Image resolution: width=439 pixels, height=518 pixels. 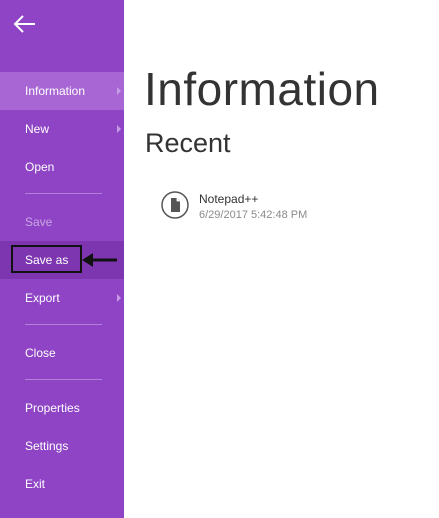 What do you see at coordinates (62, 484) in the screenshot?
I see `menu-item-exit: Exit` at bounding box center [62, 484].